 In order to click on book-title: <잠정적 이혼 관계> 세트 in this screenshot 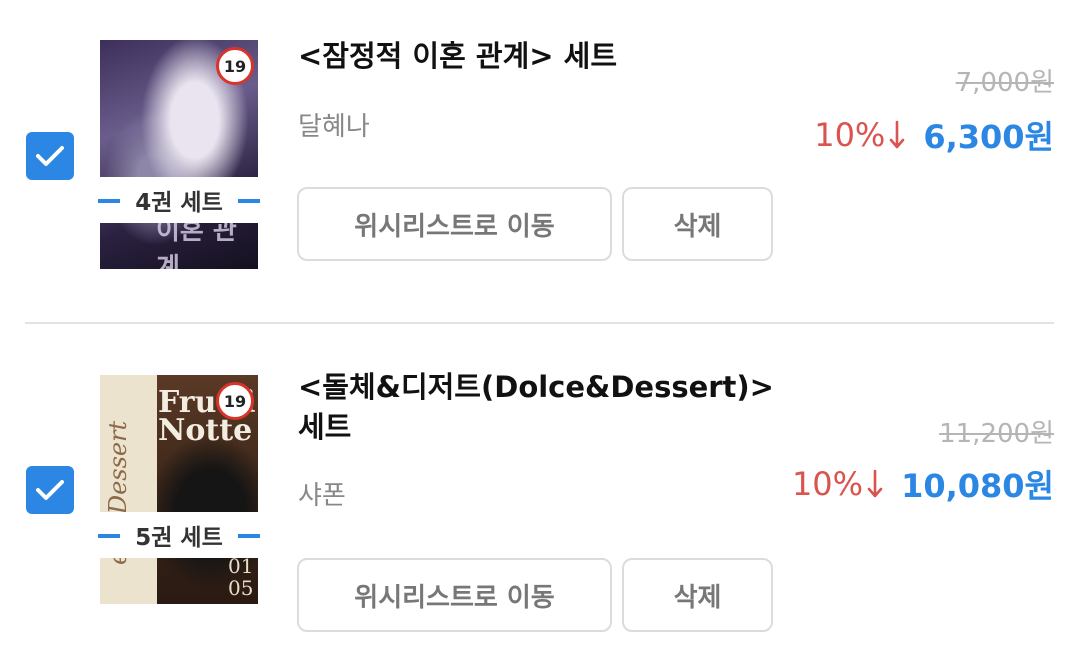, I will do `click(457, 56)`.